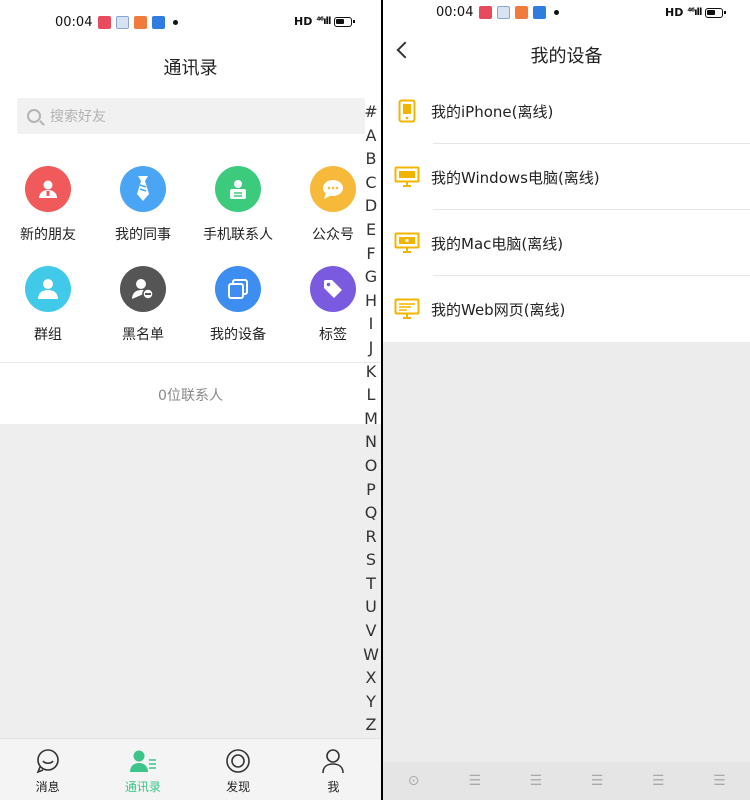  I want to click on tie-icon, so click(143, 189).